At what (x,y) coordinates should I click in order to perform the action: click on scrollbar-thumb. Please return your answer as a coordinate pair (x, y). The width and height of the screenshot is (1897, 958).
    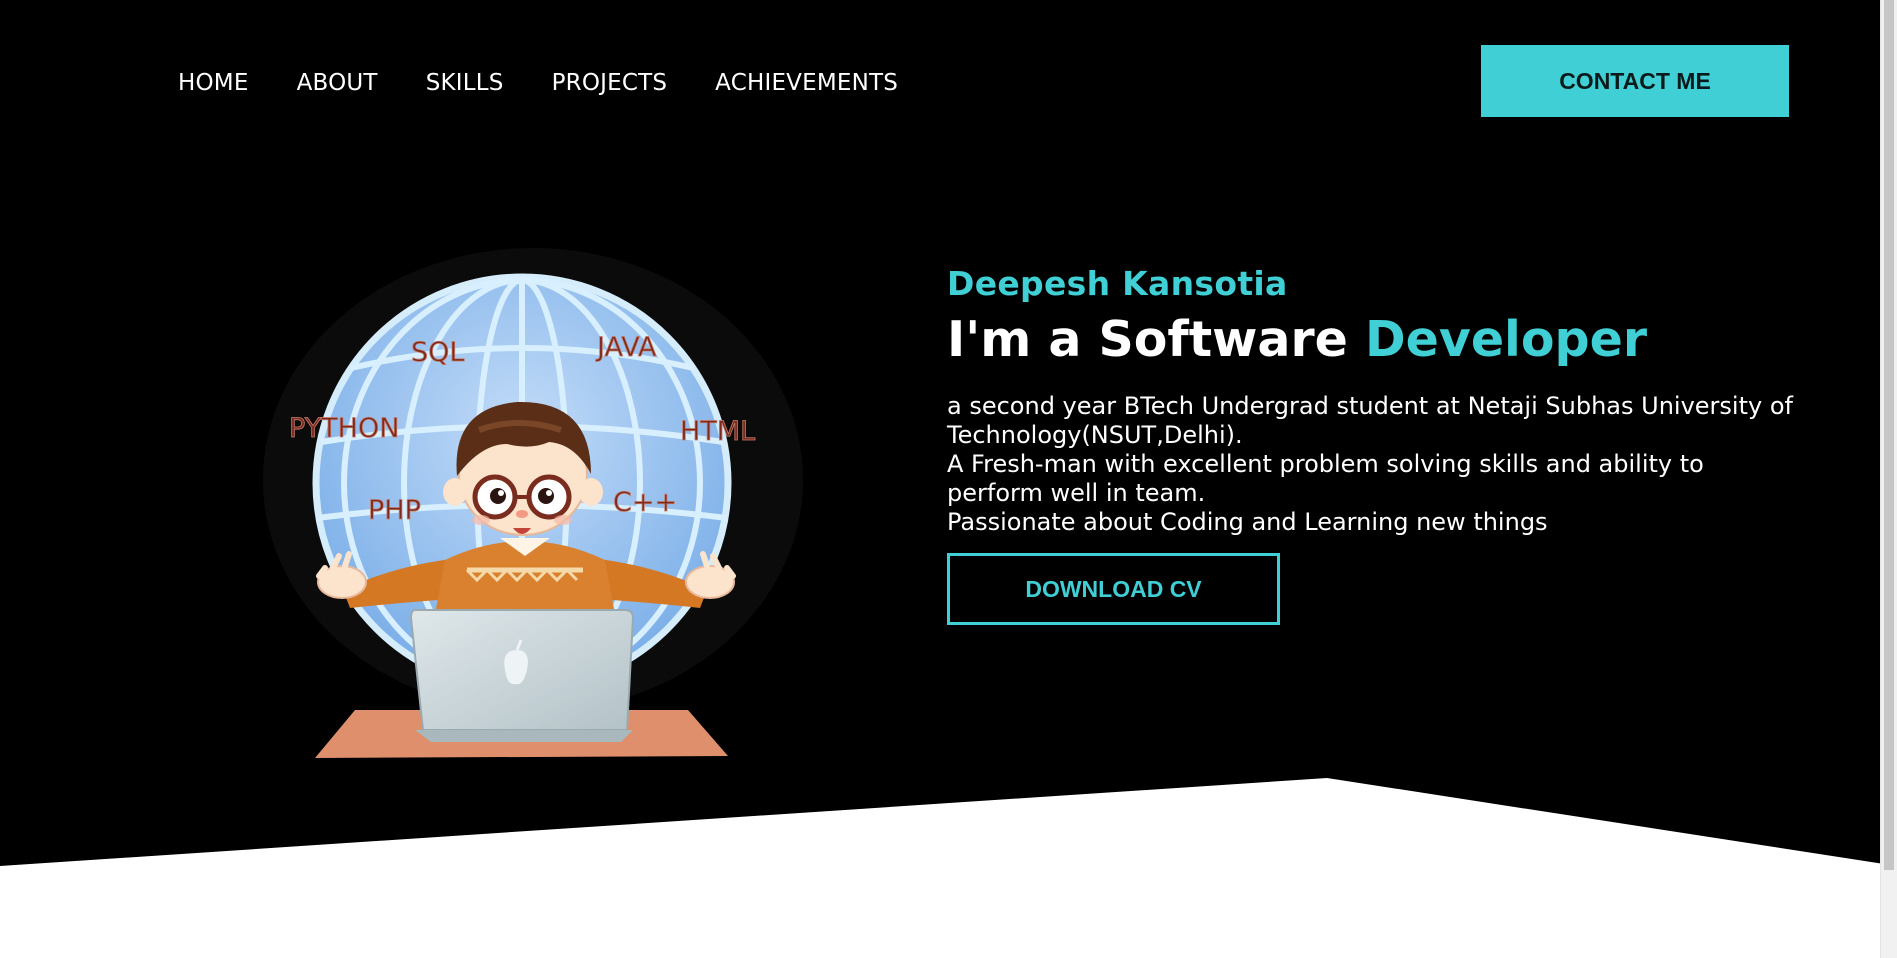
    Looking at the image, I should click on (1889, 435).